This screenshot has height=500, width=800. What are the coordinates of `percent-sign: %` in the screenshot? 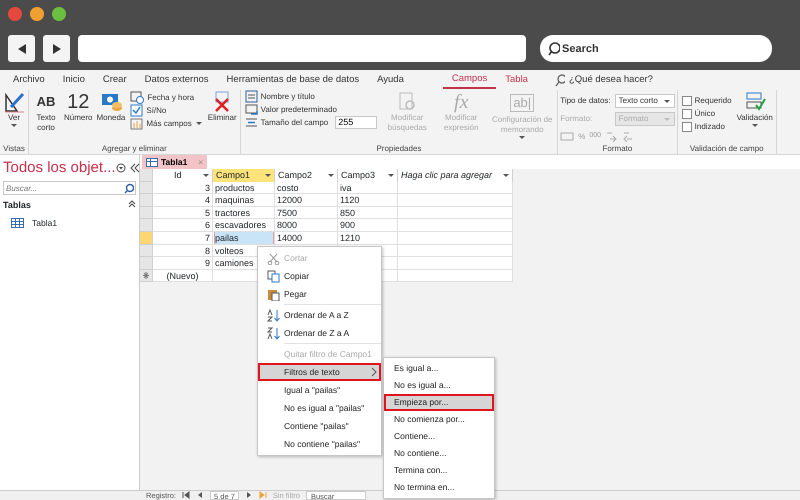 It's located at (582, 136).